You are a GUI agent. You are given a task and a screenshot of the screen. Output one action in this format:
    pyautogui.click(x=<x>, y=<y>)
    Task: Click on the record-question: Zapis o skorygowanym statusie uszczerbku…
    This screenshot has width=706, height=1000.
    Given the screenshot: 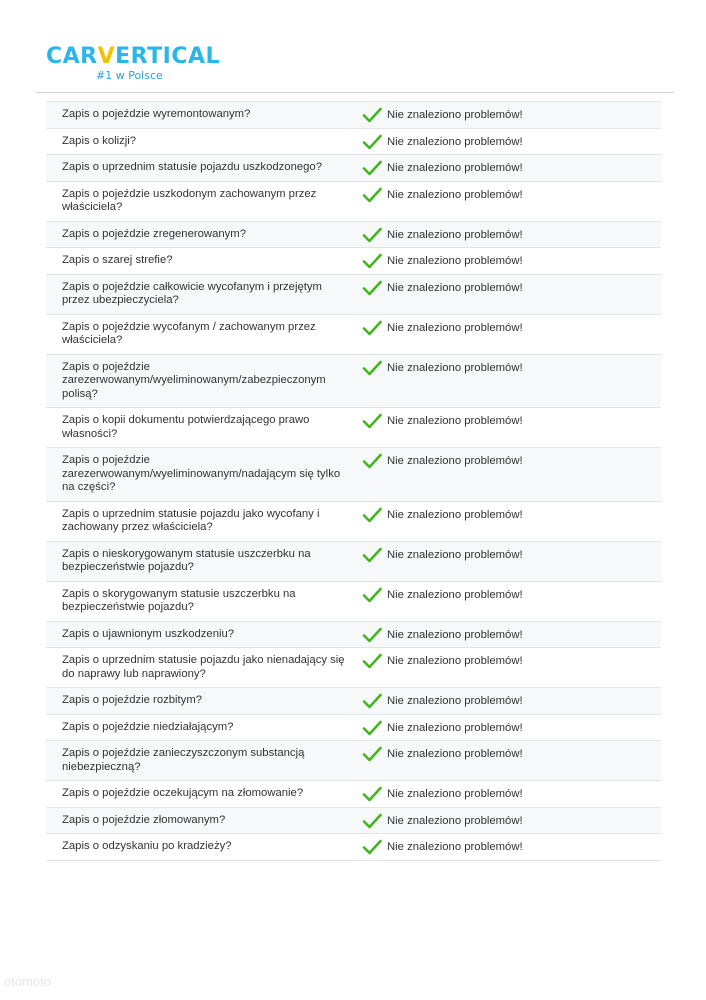 What is the action you would take?
    pyautogui.click(x=179, y=600)
    